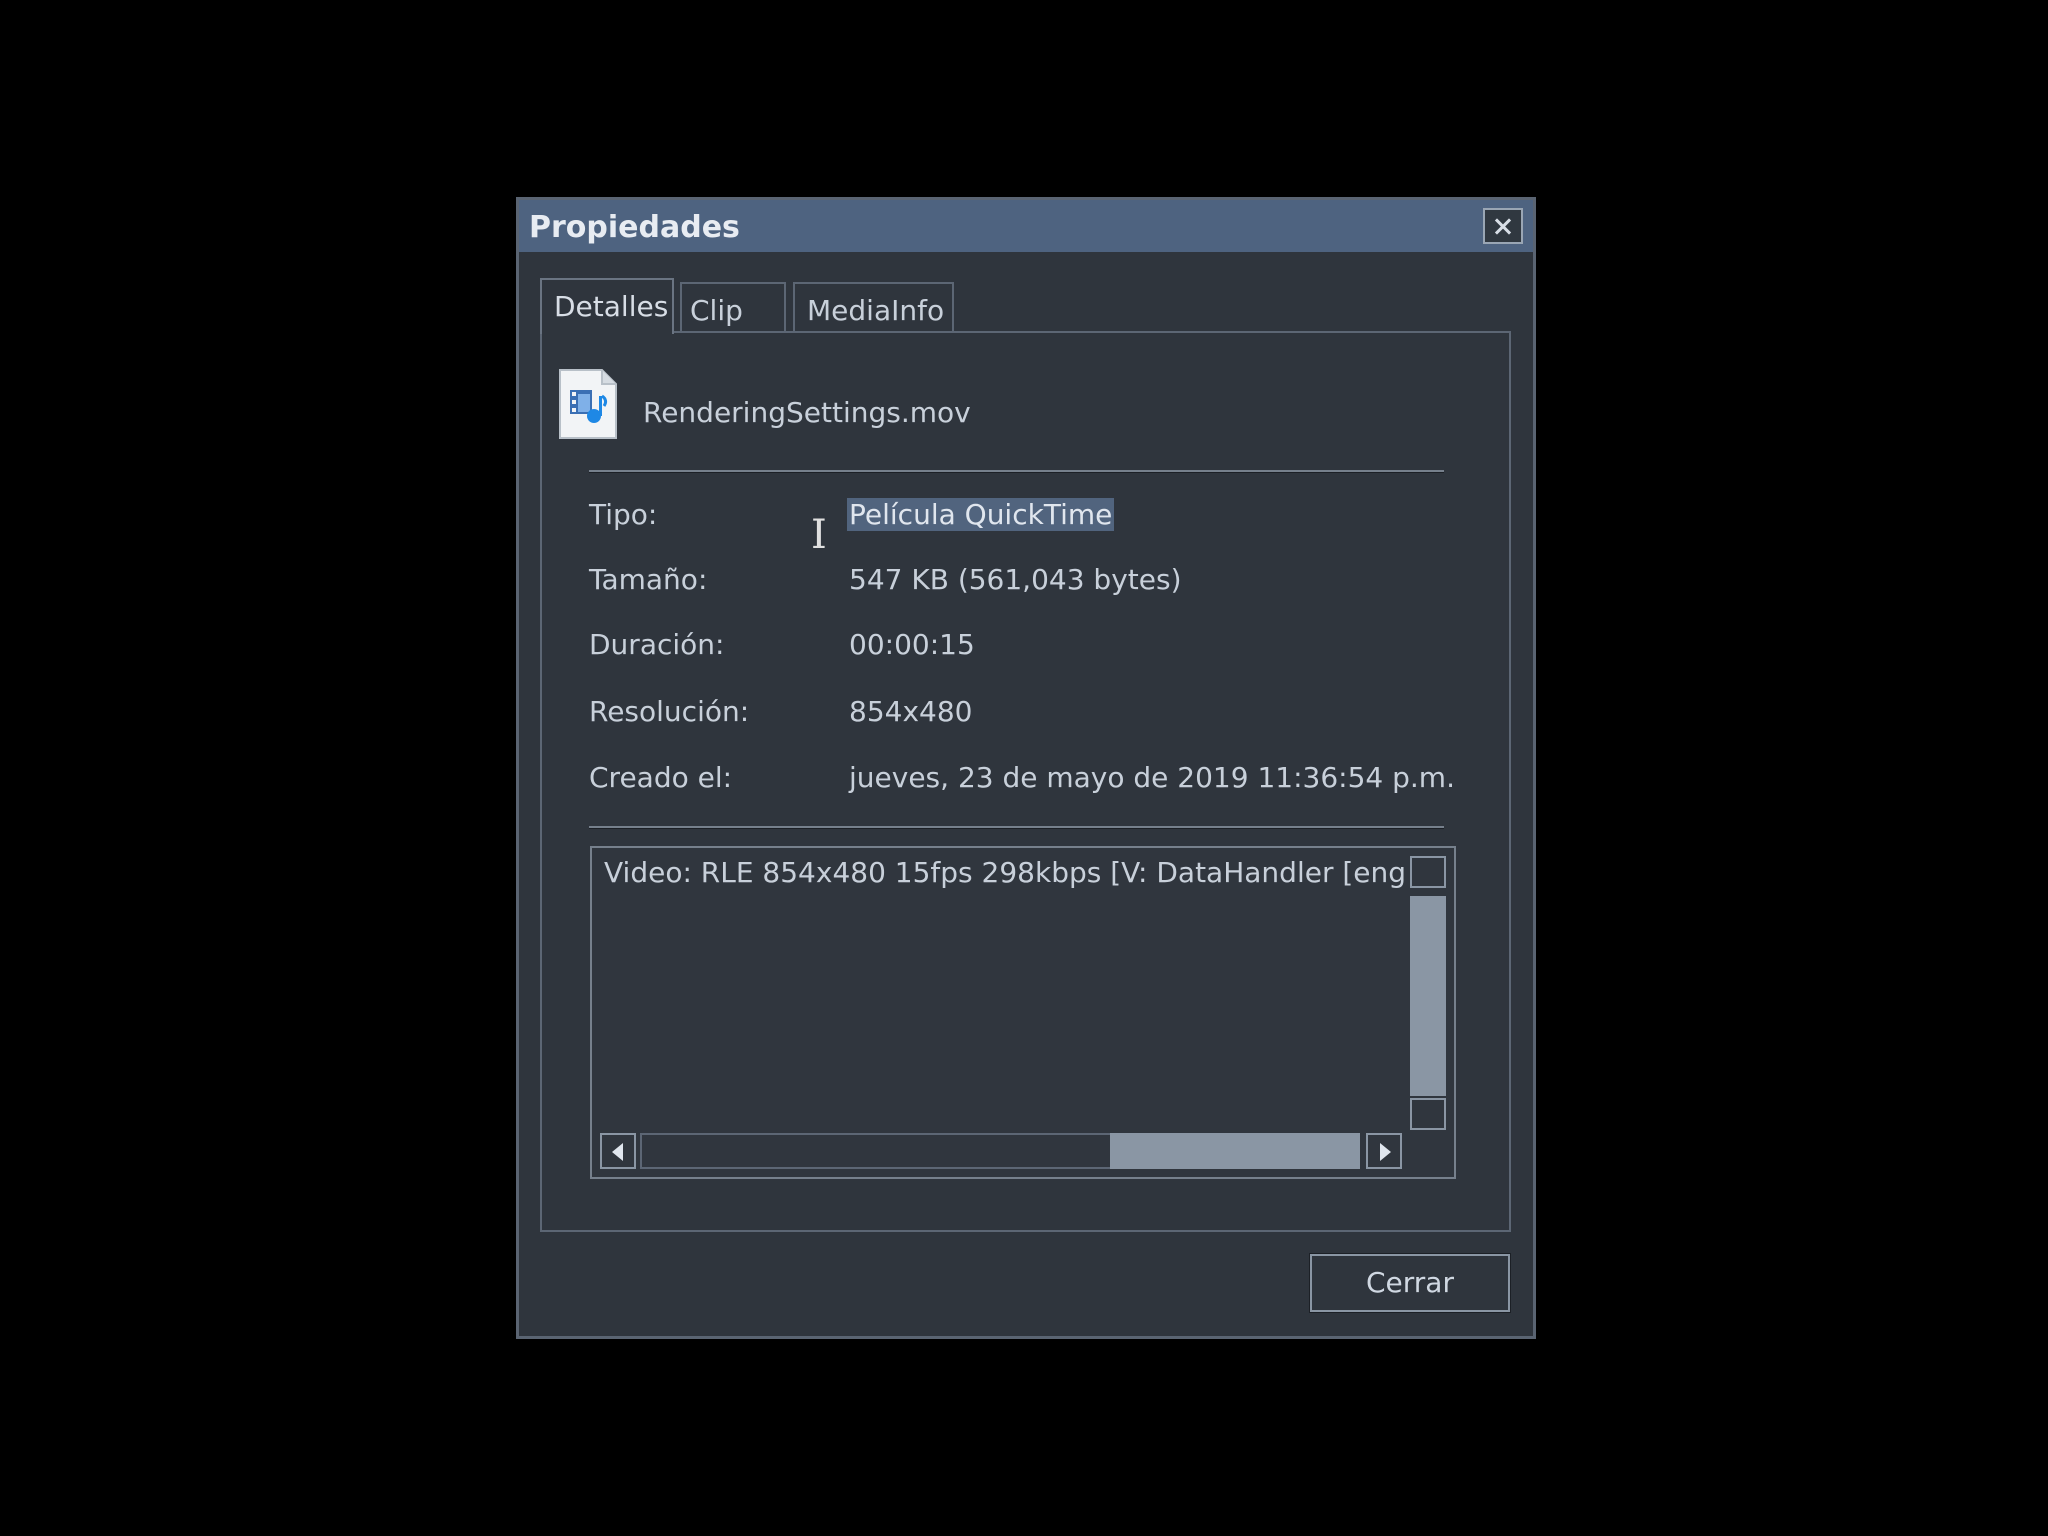 The height and width of the screenshot is (1536, 2048). Describe the element at coordinates (873, 307) in the screenshot. I see `tab-mediainfo: MediaInfo` at that location.